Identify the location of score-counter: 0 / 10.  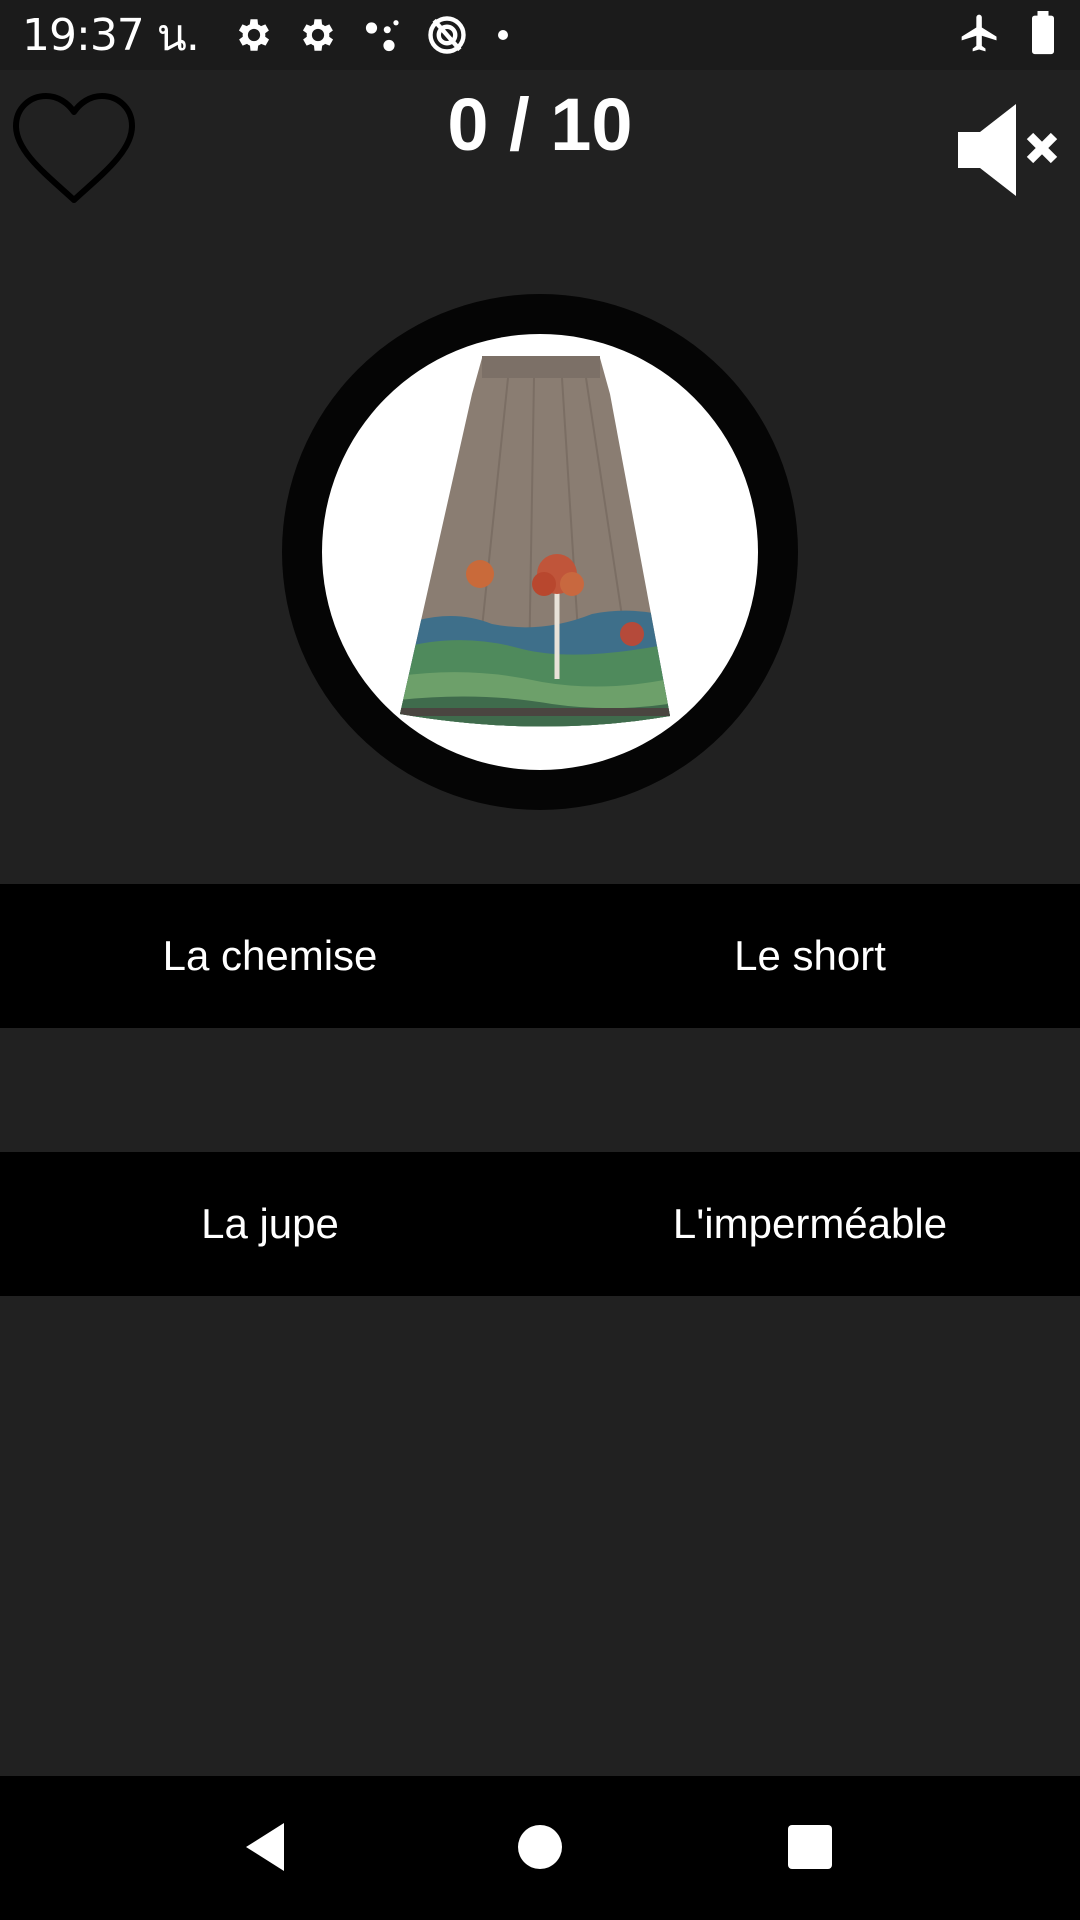
(540, 124).